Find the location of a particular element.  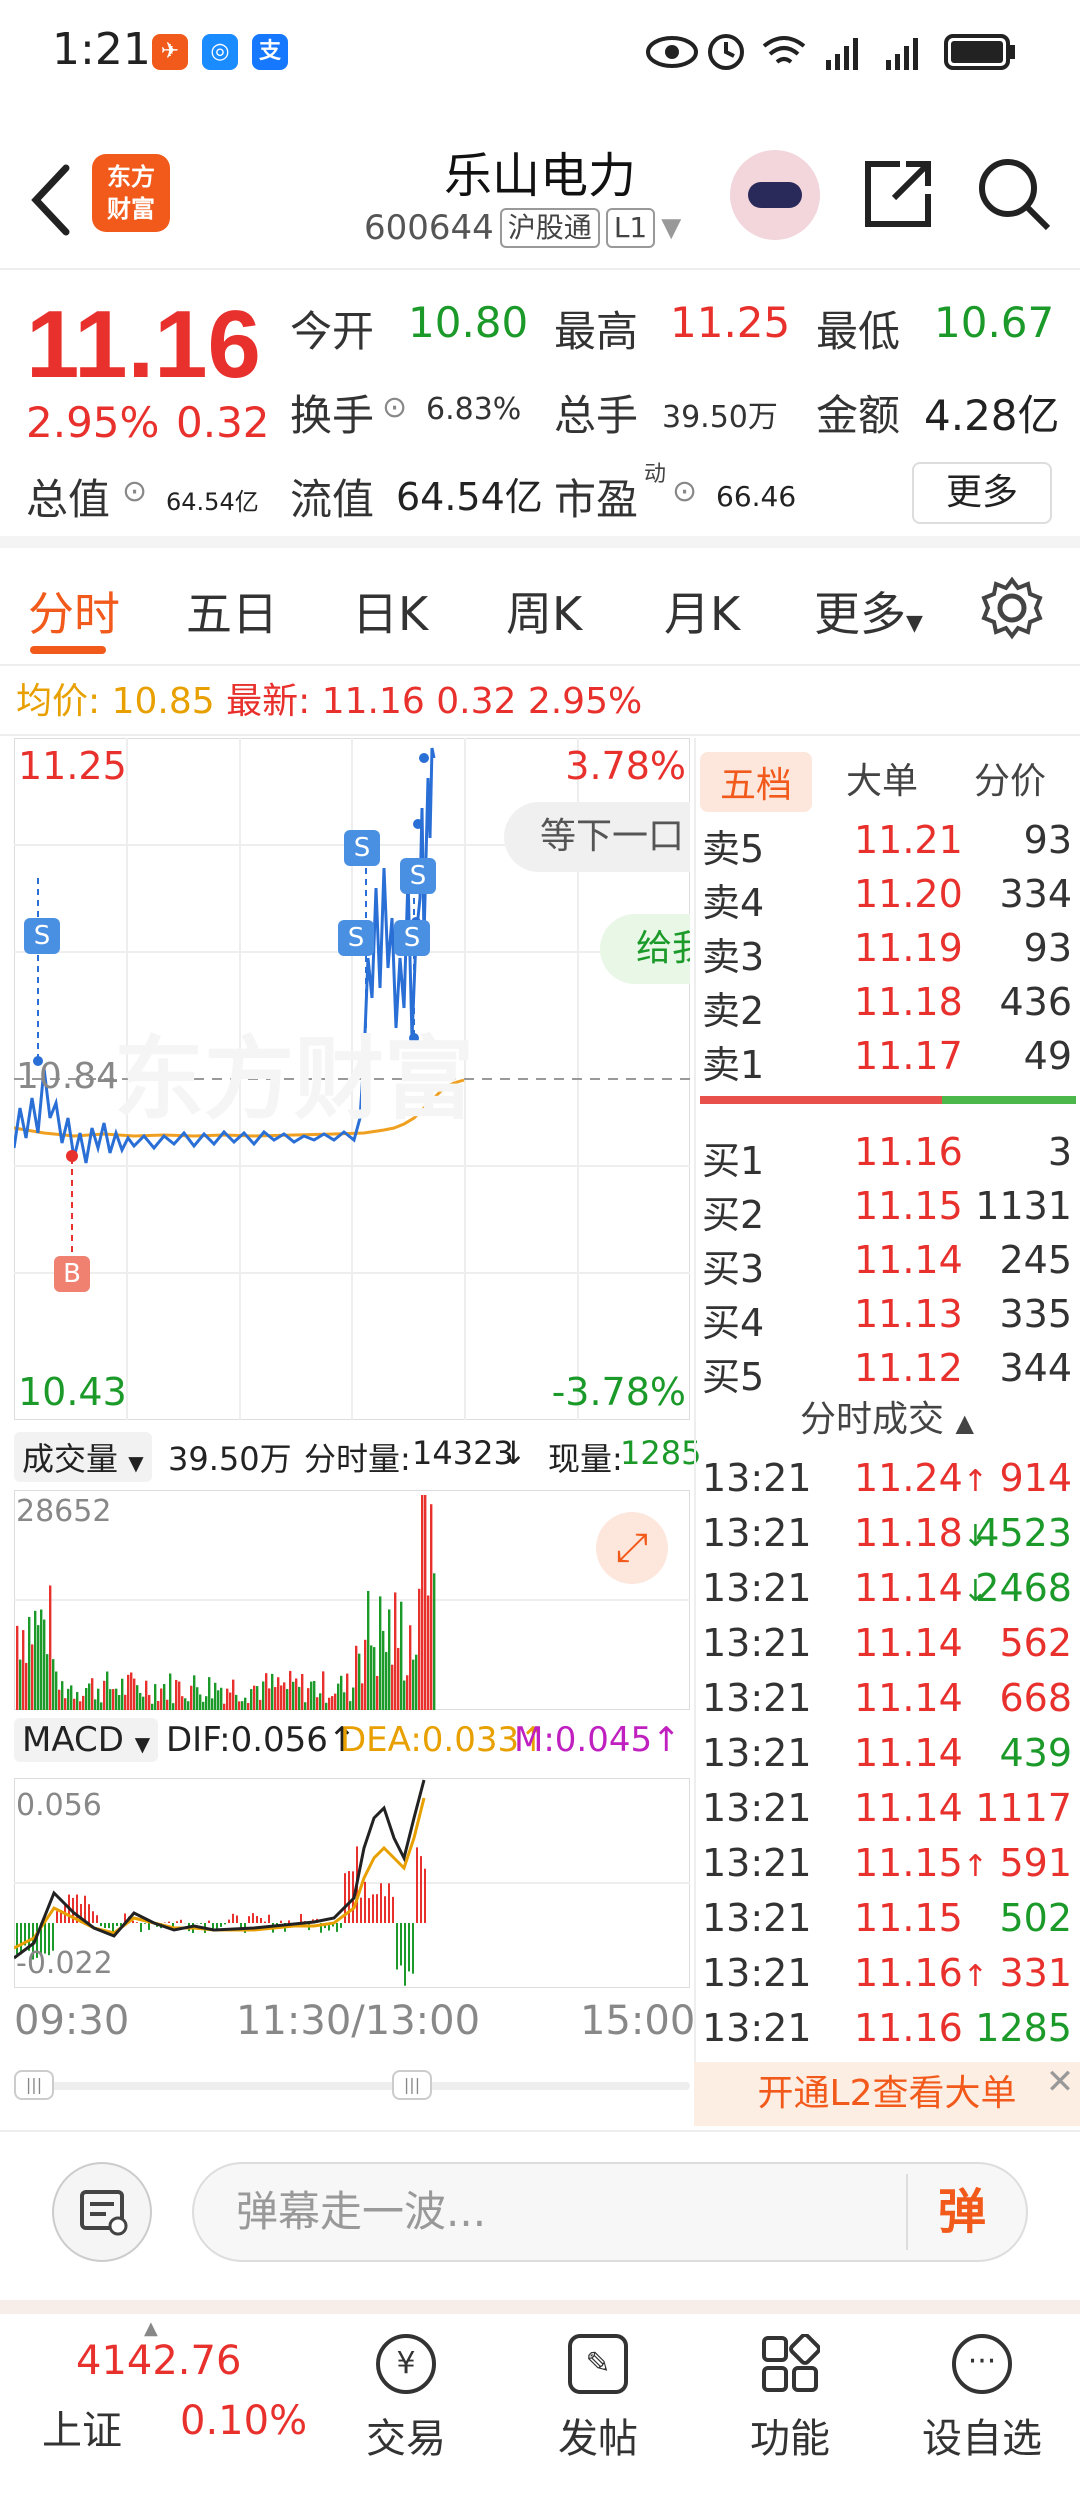

alipay-icon: 支 is located at coordinates (270, 52).